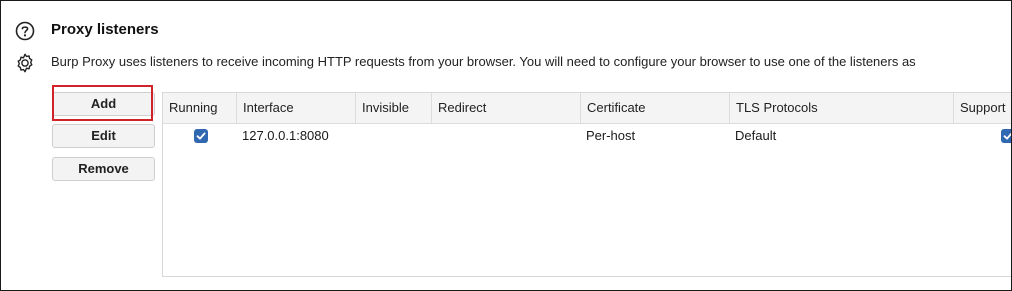 The height and width of the screenshot is (291, 1012). I want to click on support-checkbox, so click(1006, 136).